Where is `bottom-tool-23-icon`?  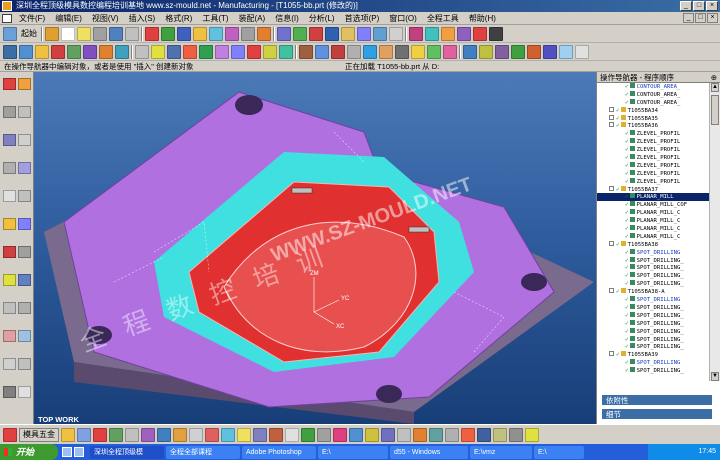
bottom-tool-23-icon is located at coordinates (420, 434).